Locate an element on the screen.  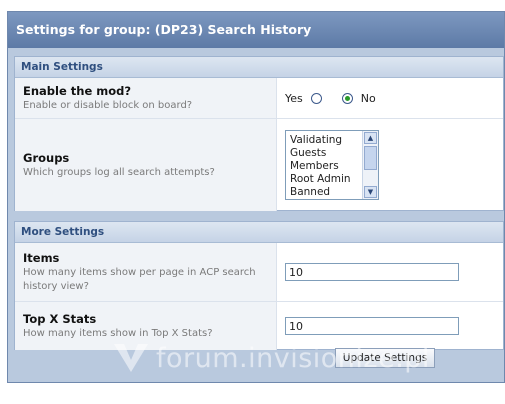
listbox-scrollbar: ▲ ▼ is located at coordinates (370, 165).